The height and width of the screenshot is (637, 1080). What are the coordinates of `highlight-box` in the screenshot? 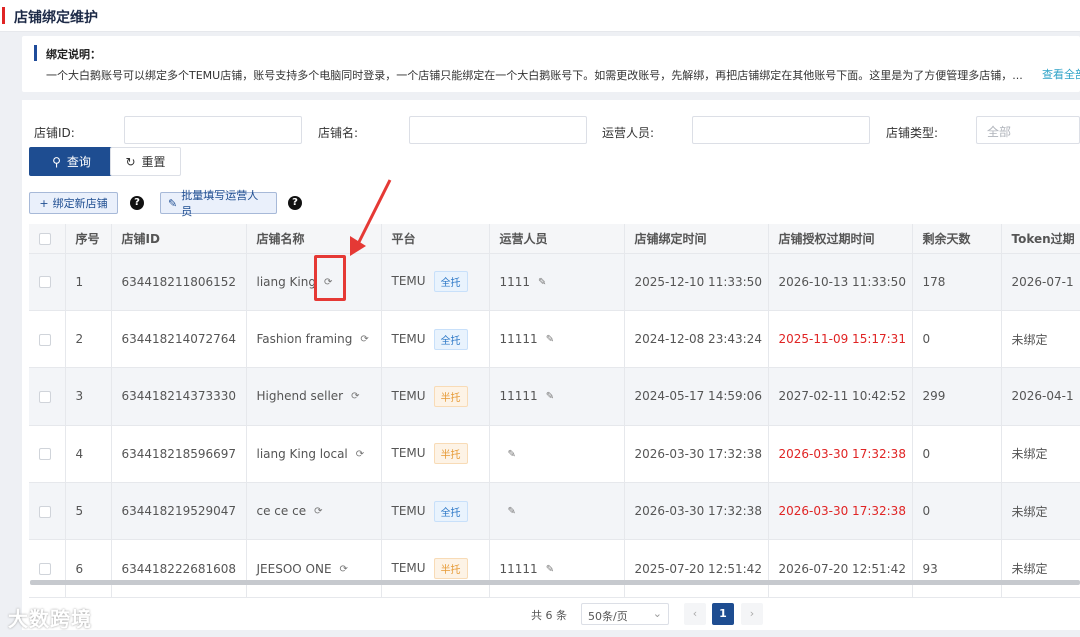 It's located at (330, 278).